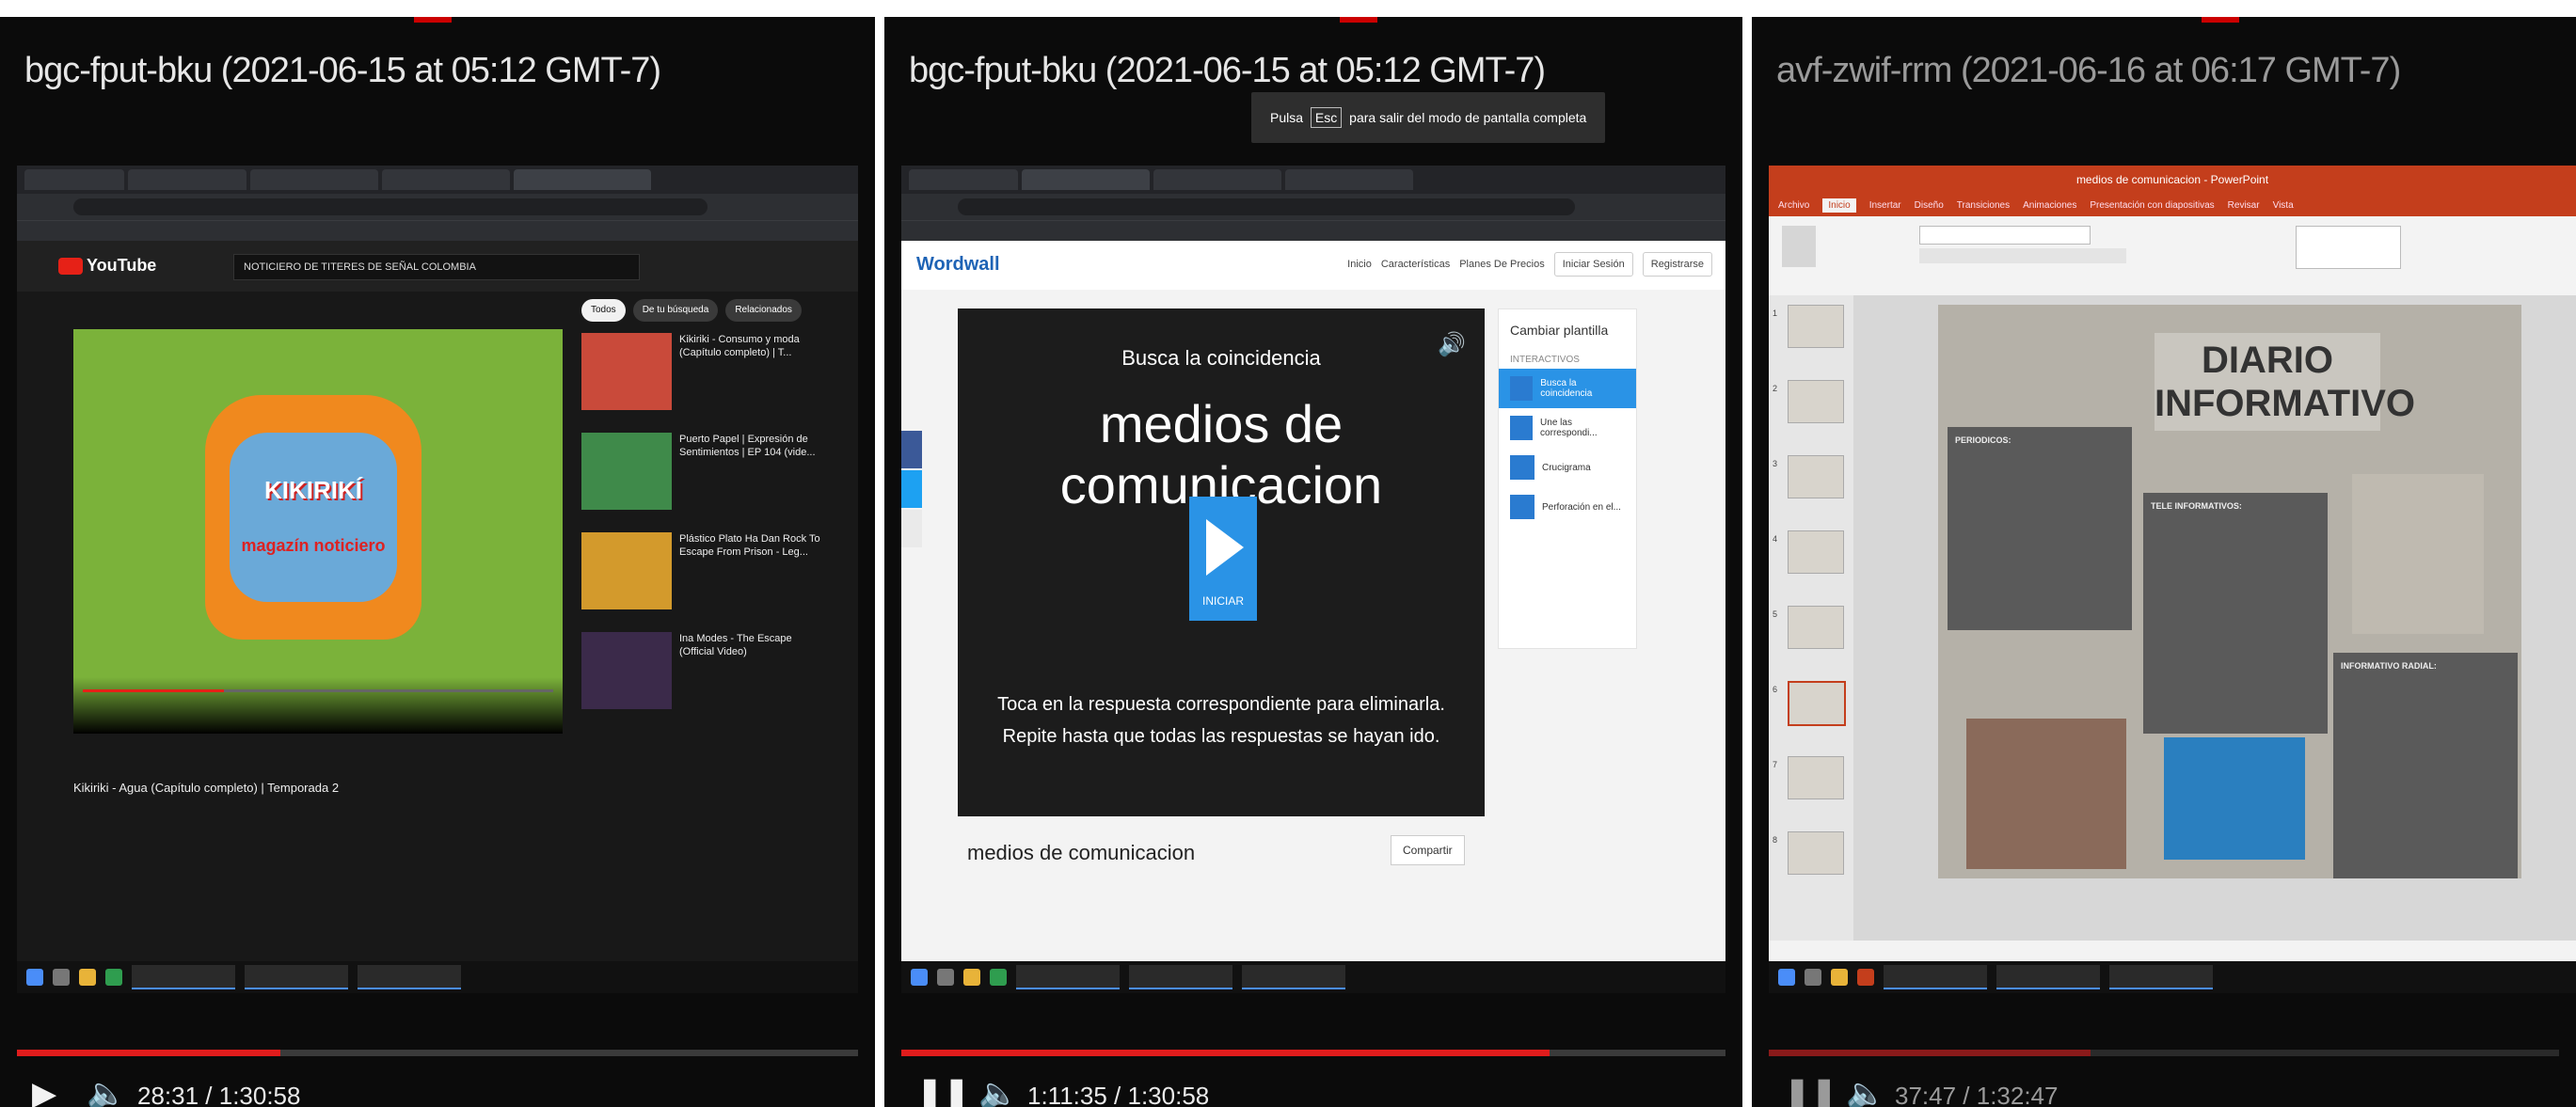 This screenshot has width=2576, height=1107. What do you see at coordinates (318, 531) in the screenshot?
I see `video-player: KIKIRIKÍ magazín noticiero` at bounding box center [318, 531].